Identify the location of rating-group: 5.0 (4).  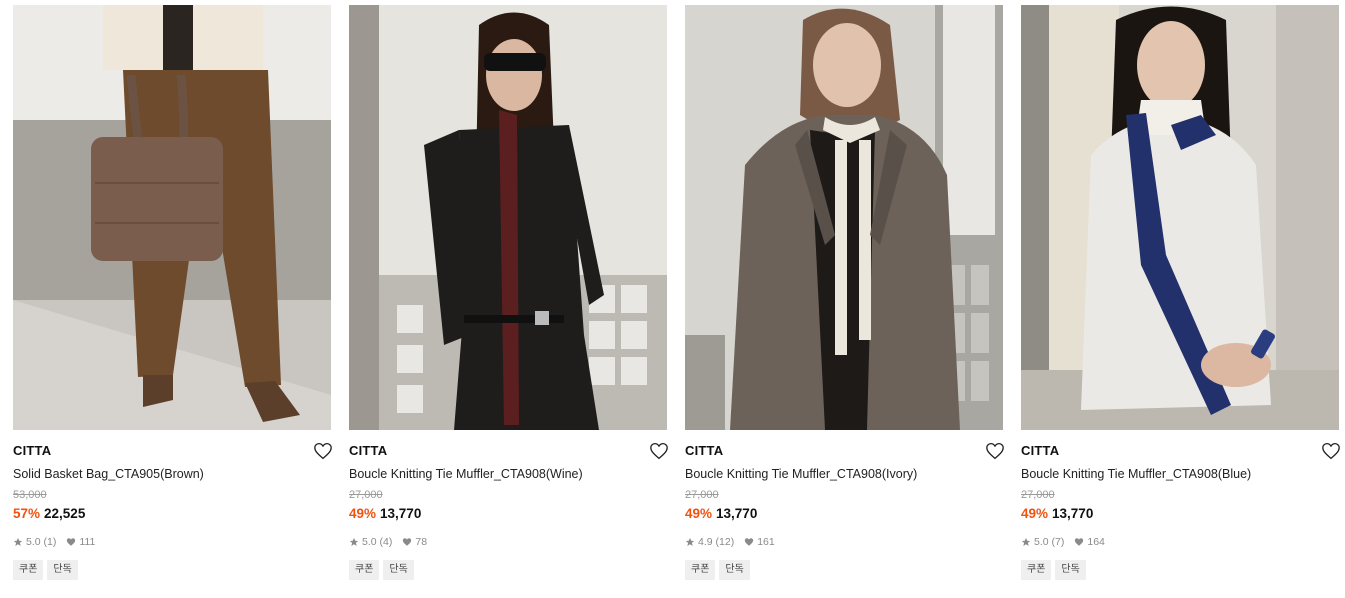
(370, 542).